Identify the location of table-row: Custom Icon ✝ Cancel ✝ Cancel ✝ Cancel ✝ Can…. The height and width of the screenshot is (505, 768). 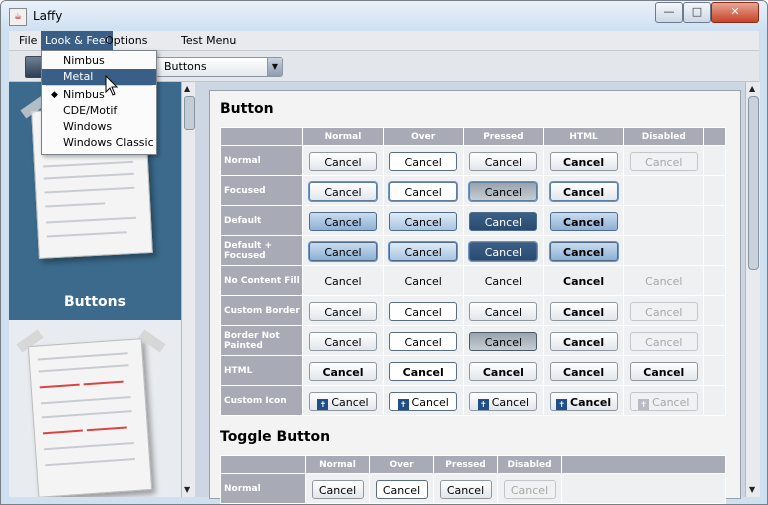
(472, 400).